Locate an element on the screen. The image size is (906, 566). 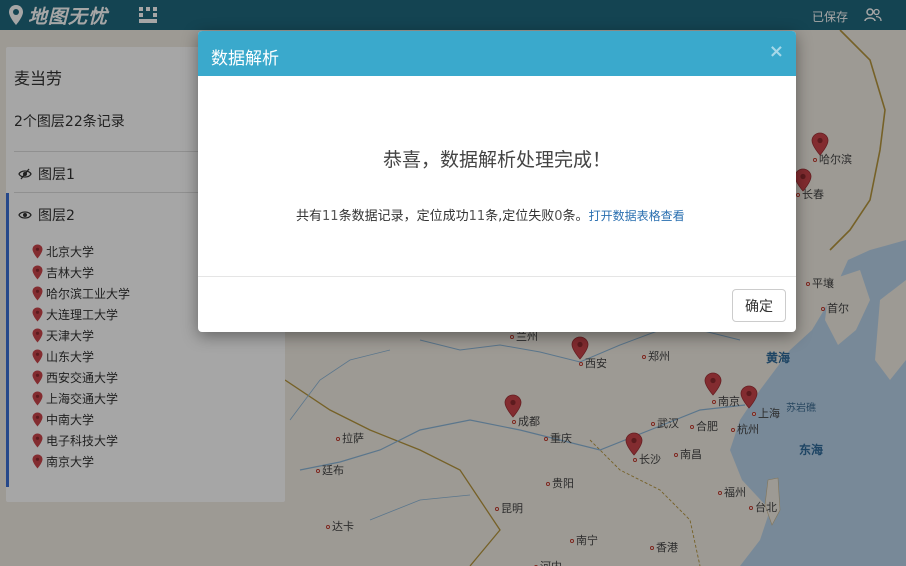
confirm-button: 确定 is located at coordinates (759, 305).